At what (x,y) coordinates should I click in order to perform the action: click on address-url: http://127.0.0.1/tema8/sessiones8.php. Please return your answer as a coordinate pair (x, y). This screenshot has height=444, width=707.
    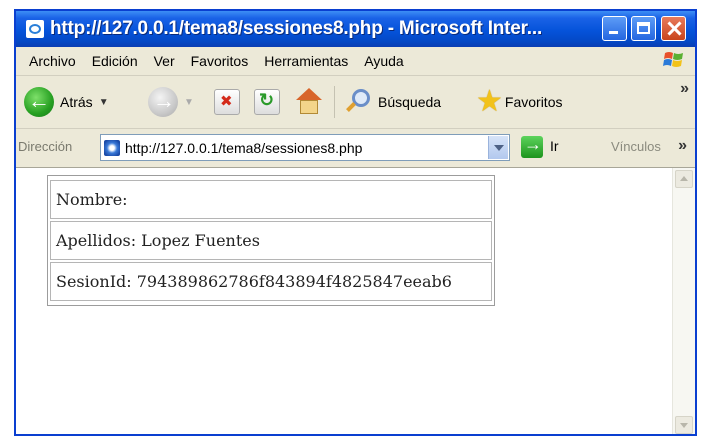
    Looking at the image, I should click on (243, 148).